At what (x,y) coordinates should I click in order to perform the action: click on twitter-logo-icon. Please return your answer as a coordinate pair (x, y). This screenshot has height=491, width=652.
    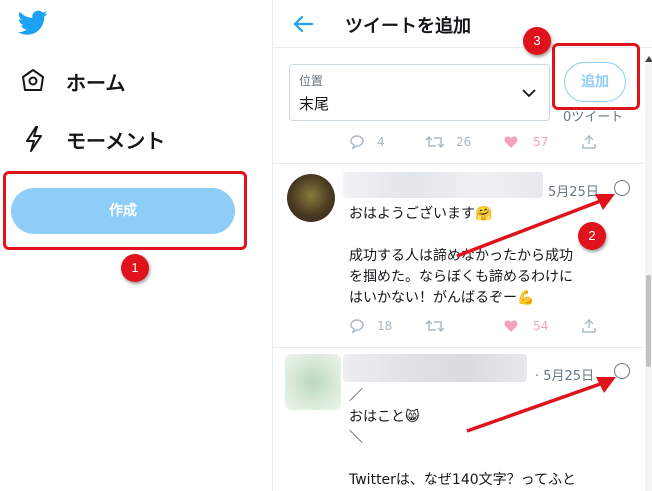
    Looking at the image, I should click on (33, 23).